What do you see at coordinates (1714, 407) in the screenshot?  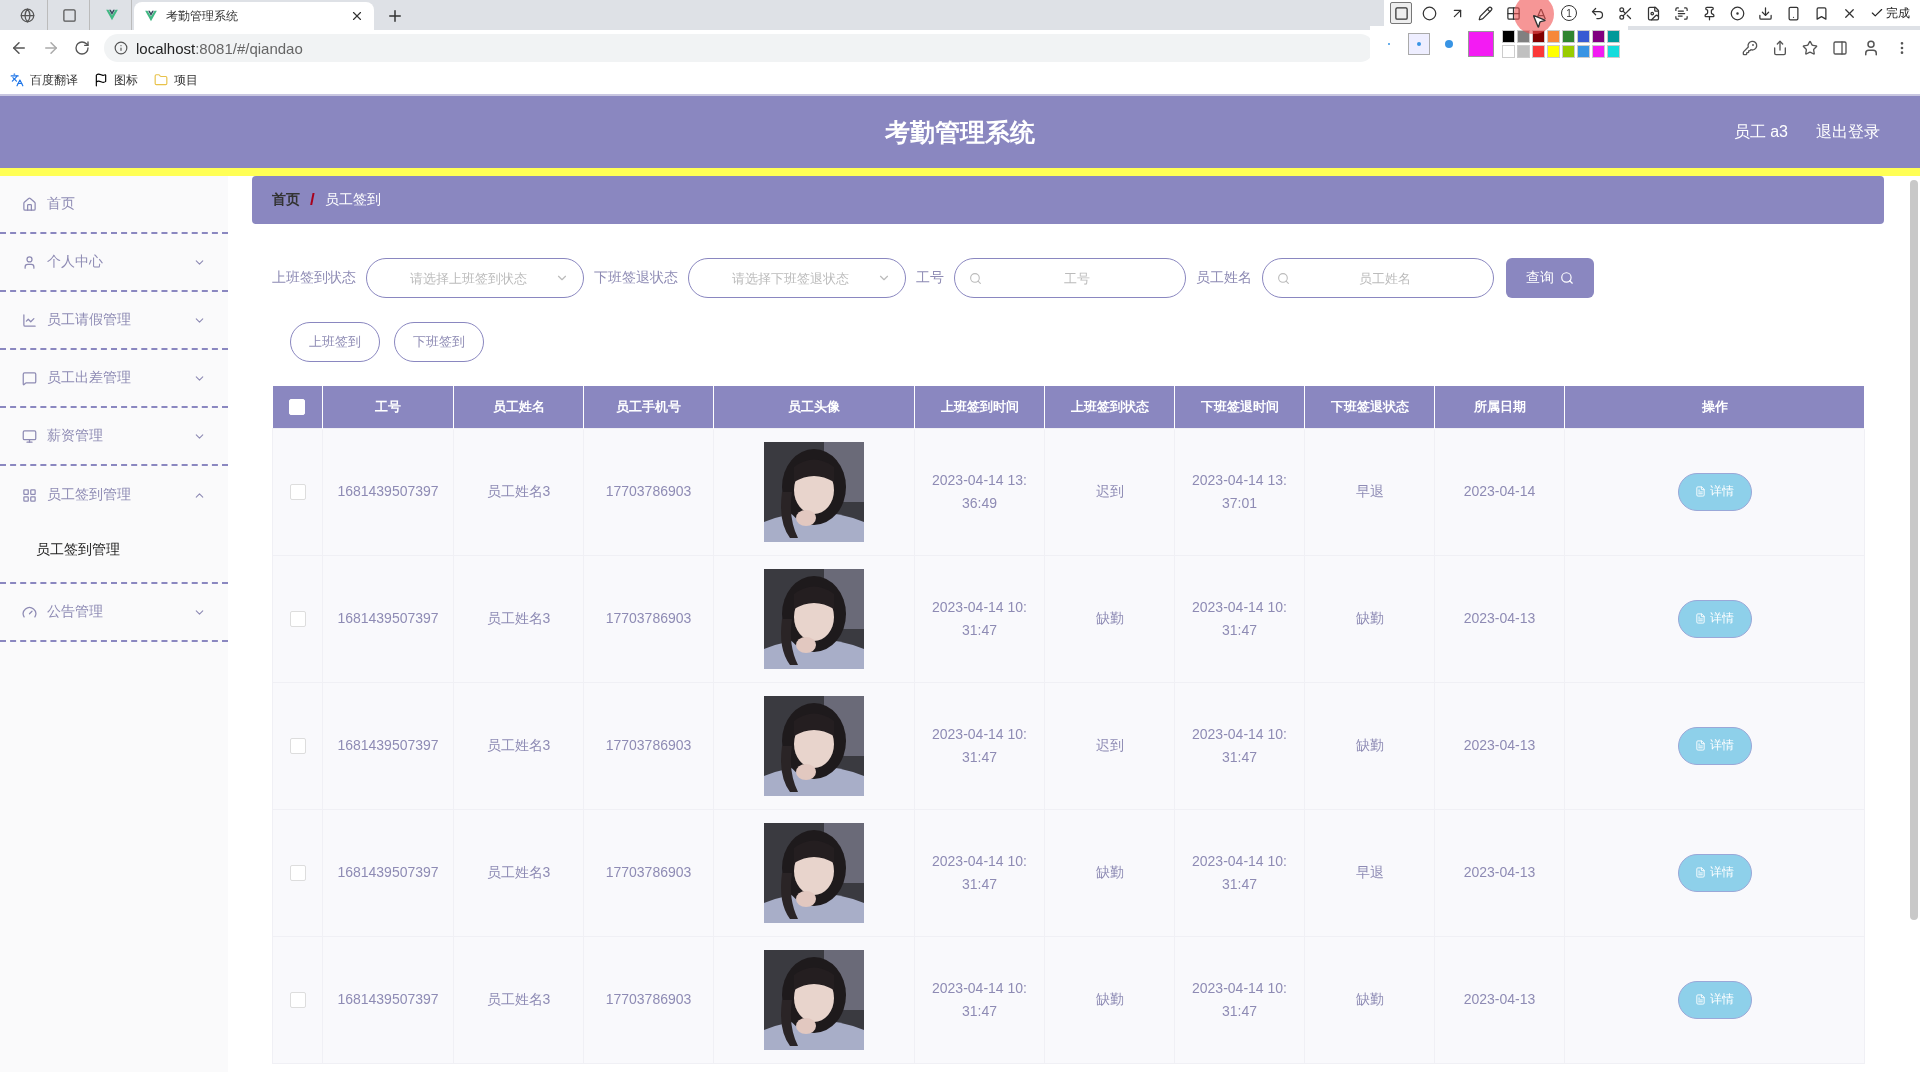 I see `column-header: 操作` at bounding box center [1714, 407].